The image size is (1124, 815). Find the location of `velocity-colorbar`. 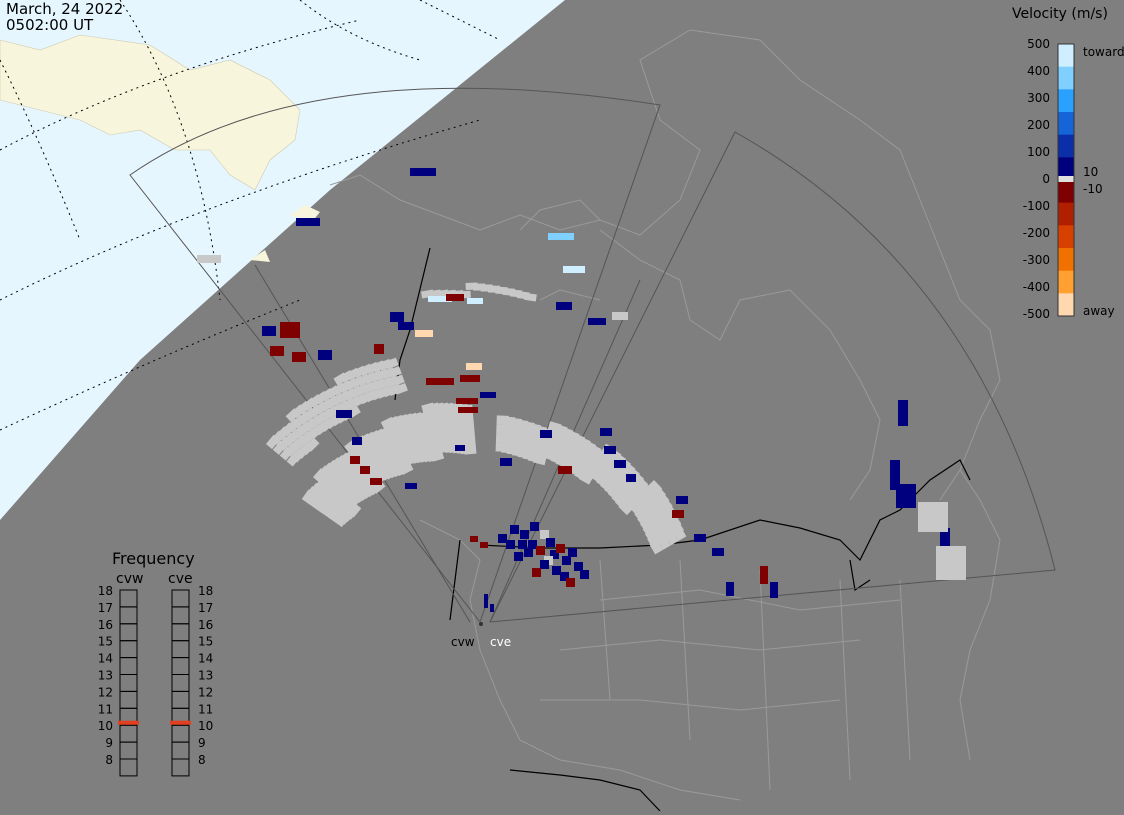

velocity-colorbar is located at coordinates (1066, 180).